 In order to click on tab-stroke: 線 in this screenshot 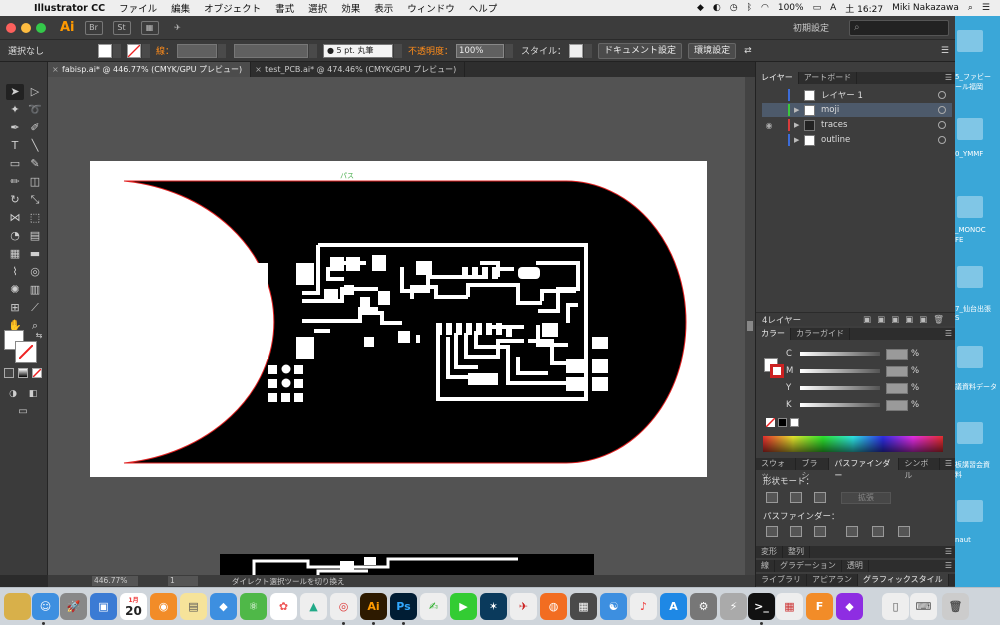, I will do `click(765, 566)`.